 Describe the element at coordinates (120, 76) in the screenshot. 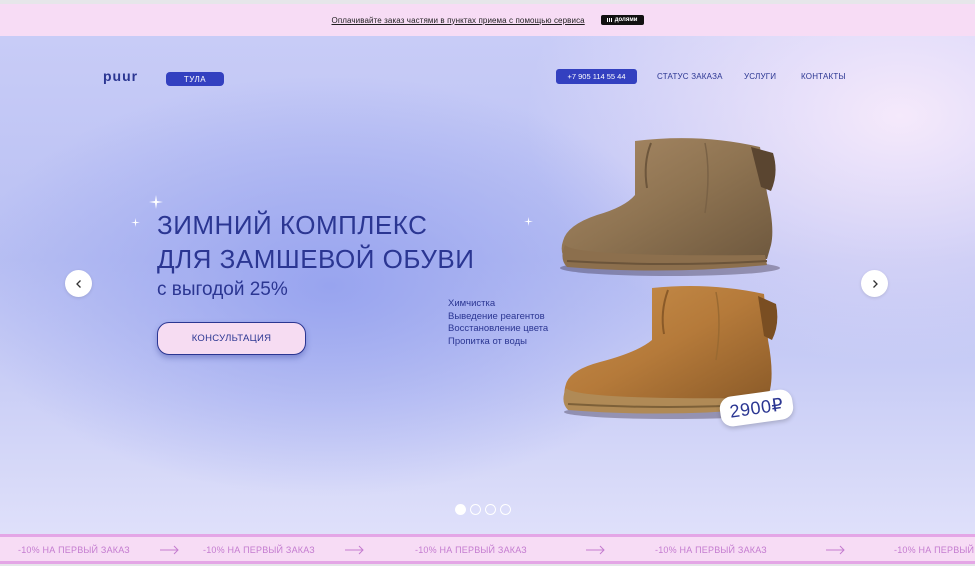

I see `logo: puur` at that location.